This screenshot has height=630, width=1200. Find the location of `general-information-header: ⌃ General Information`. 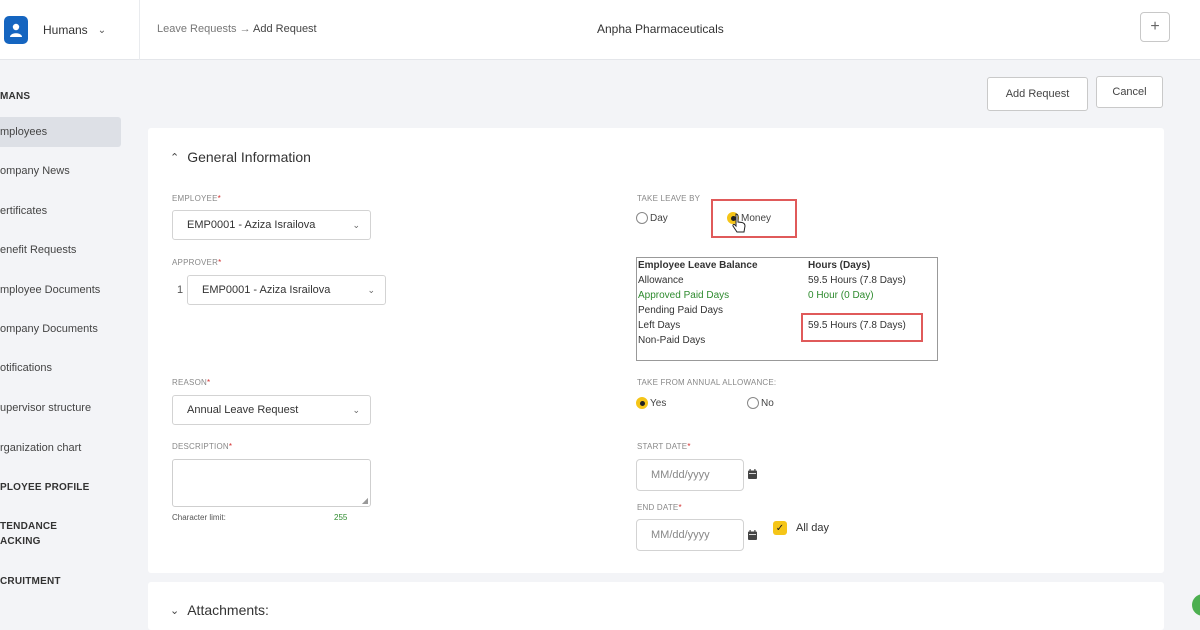

general-information-header: ⌃ General Information is located at coordinates (240, 157).